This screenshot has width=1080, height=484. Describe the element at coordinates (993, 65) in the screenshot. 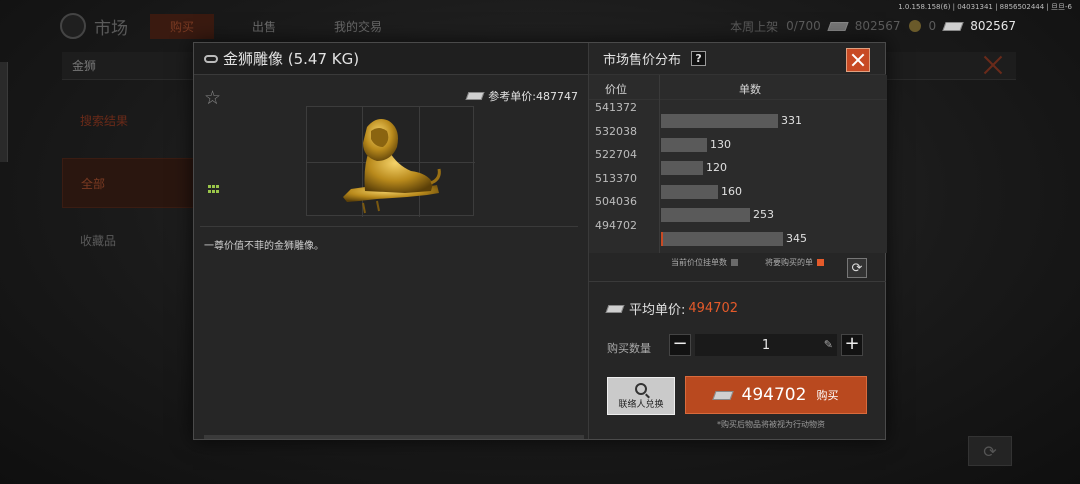

I see `background-close-icon` at that location.